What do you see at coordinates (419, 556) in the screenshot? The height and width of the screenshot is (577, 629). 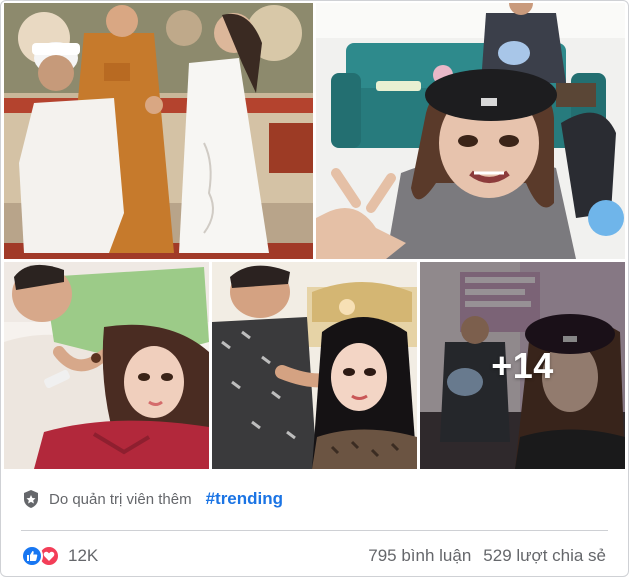 I see `comments-count-link: 795 bình luận` at bounding box center [419, 556].